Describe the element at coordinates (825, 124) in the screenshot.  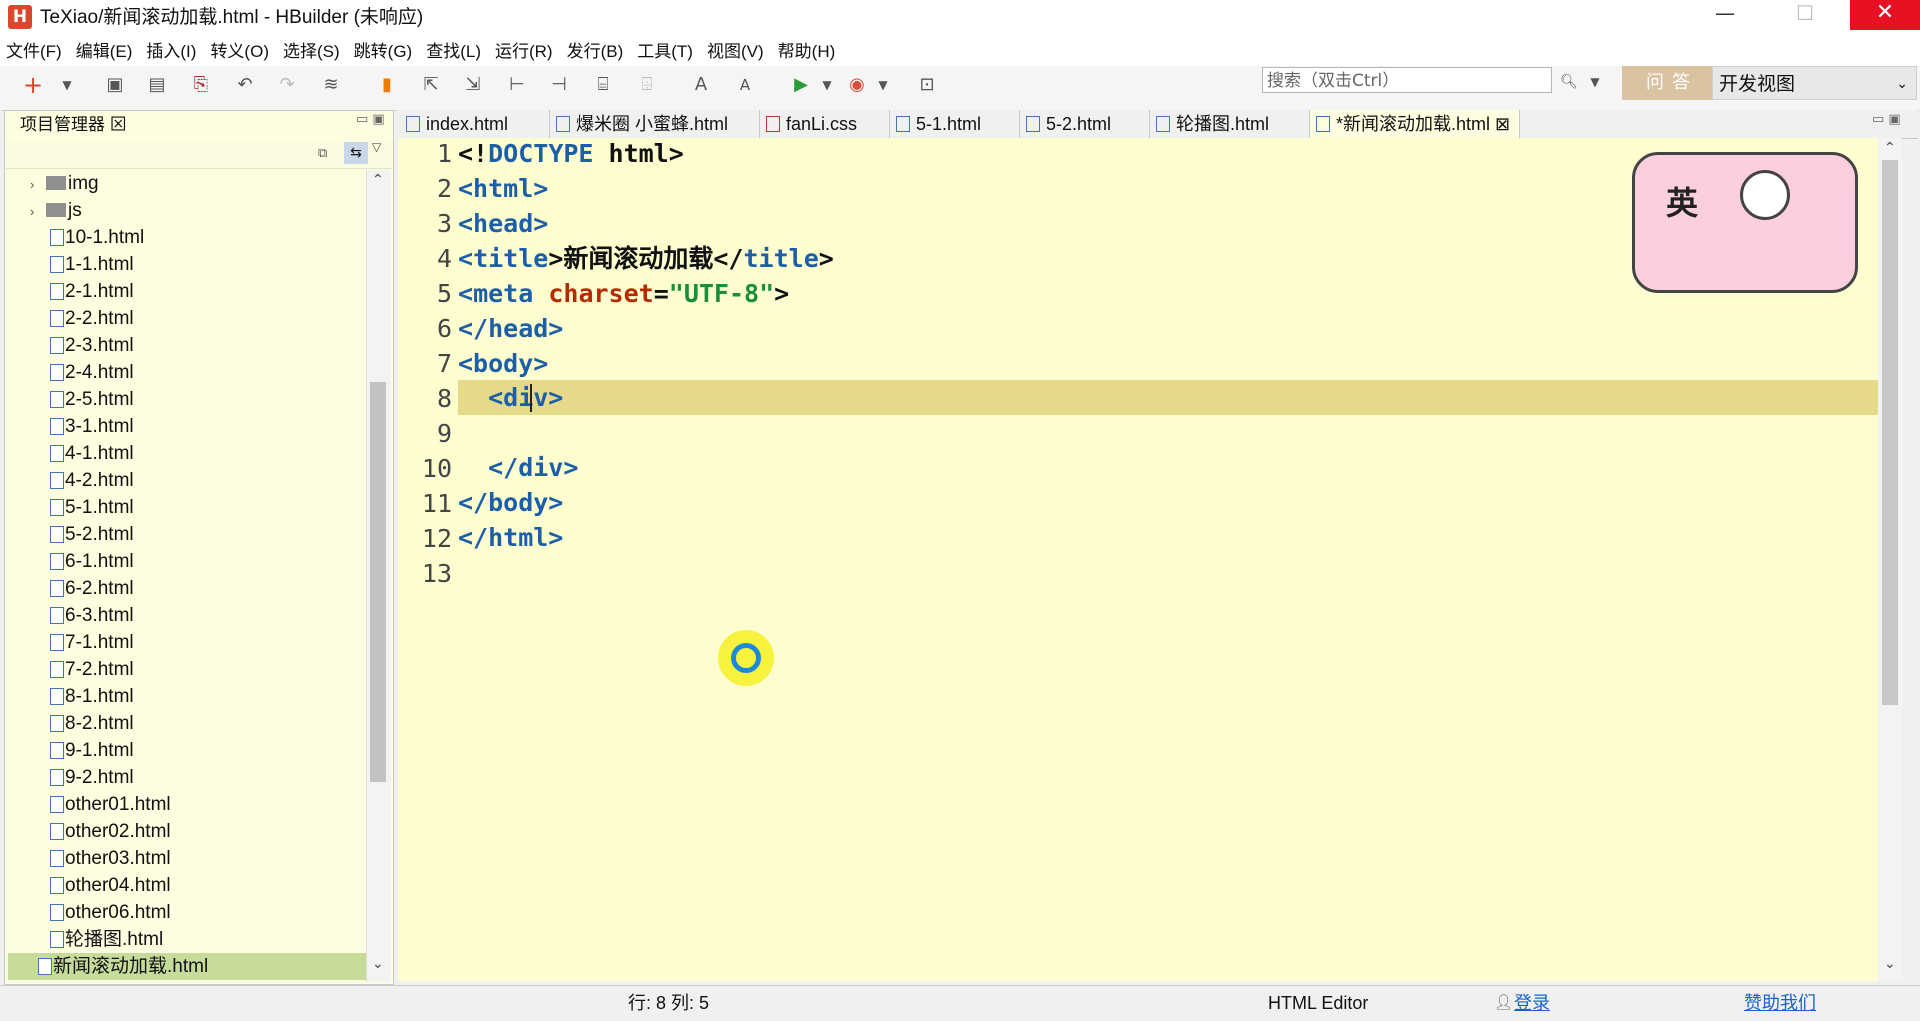
I see `tab-fanli-css: fanLi.css` at that location.